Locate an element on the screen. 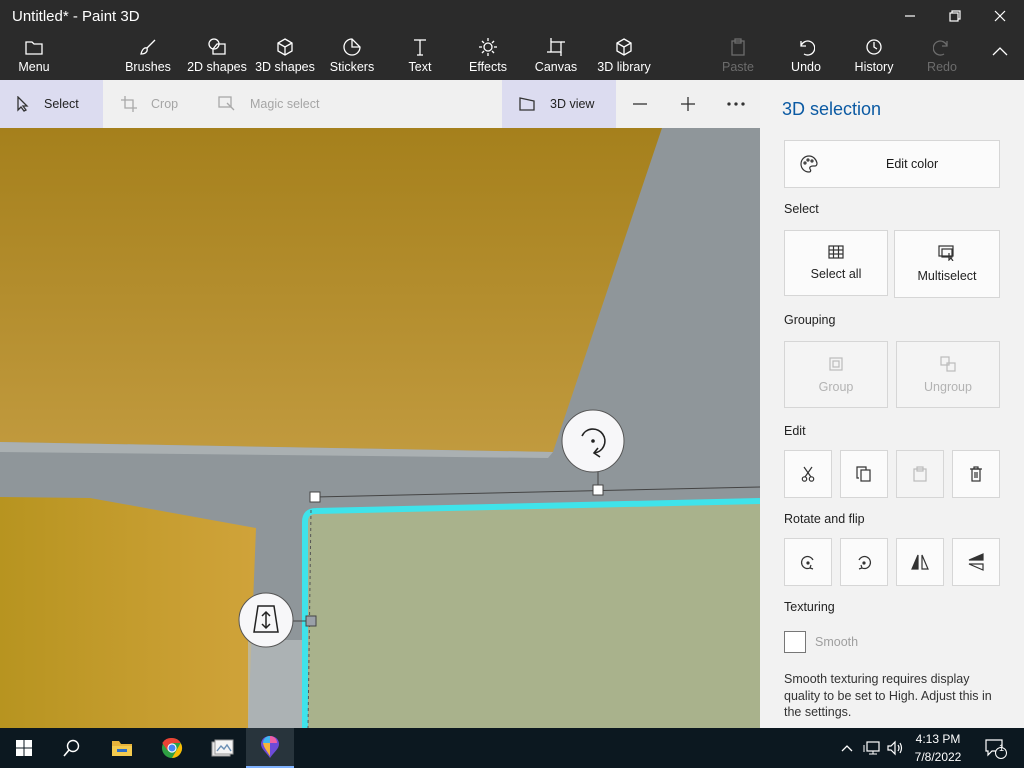  3d-view-toggle: 3D view is located at coordinates (559, 104).